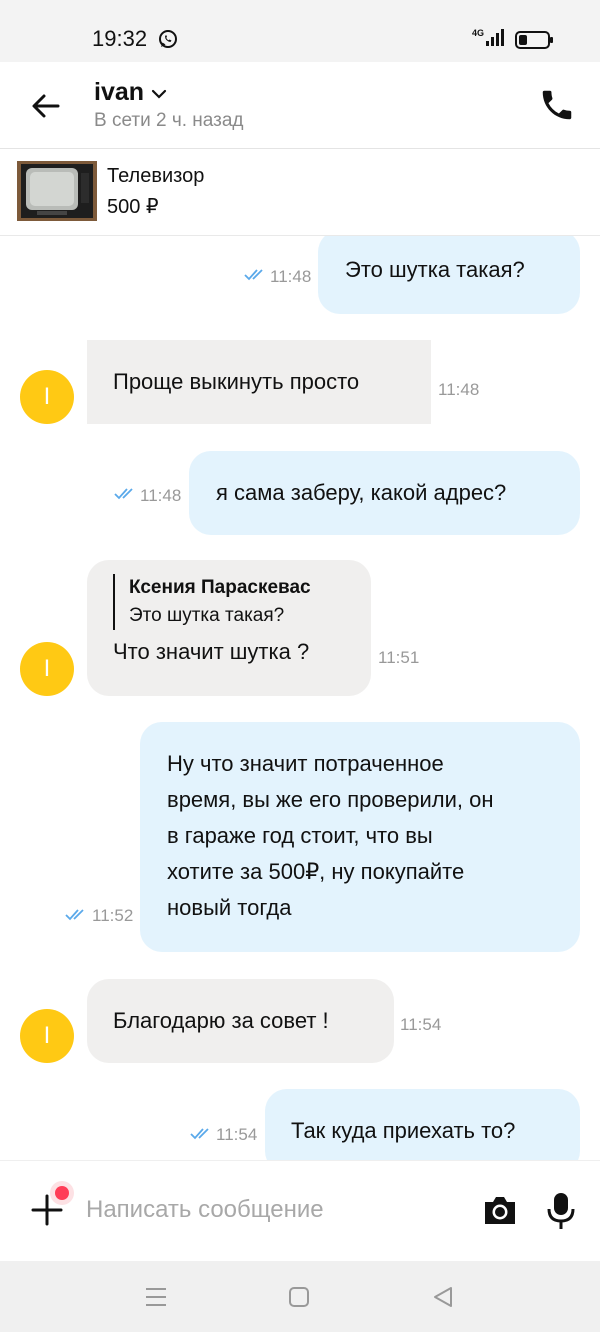 Image resolution: width=600 pixels, height=1332 pixels. I want to click on message-text: Так куда приехать то?, so click(403, 1130).